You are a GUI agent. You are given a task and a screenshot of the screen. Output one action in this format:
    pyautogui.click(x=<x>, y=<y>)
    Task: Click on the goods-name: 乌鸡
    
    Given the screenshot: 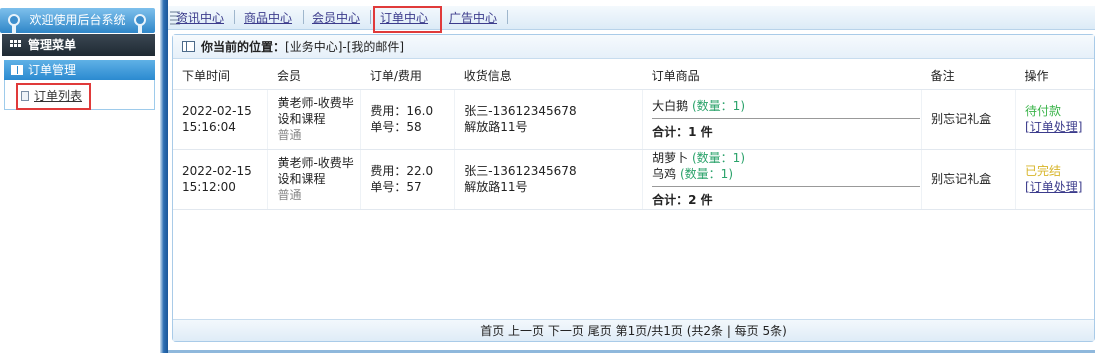 What is the action you would take?
    pyautogui.click(x=664, y=174)
    